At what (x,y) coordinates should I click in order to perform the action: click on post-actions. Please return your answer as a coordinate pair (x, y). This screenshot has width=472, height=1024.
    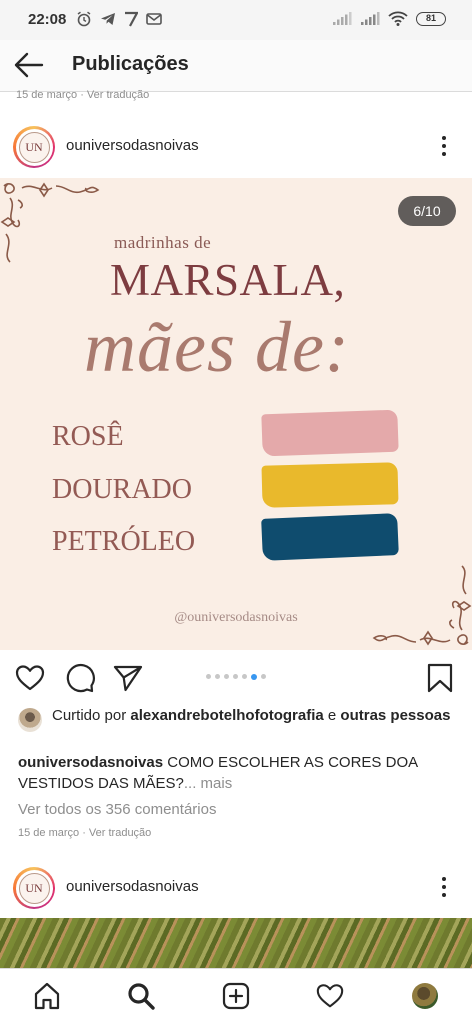
    Looking at the image, I should click on (236, 678).